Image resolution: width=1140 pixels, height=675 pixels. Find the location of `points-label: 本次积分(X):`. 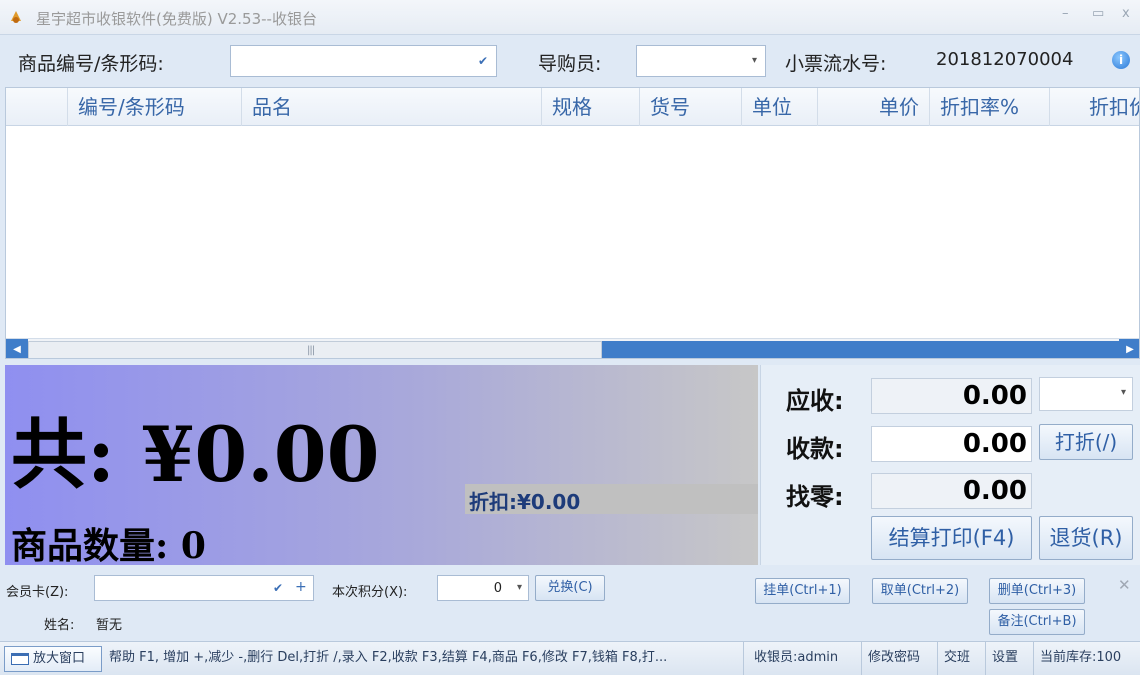

points-label: 本次积分(X): is located at coordinates (370, 592).